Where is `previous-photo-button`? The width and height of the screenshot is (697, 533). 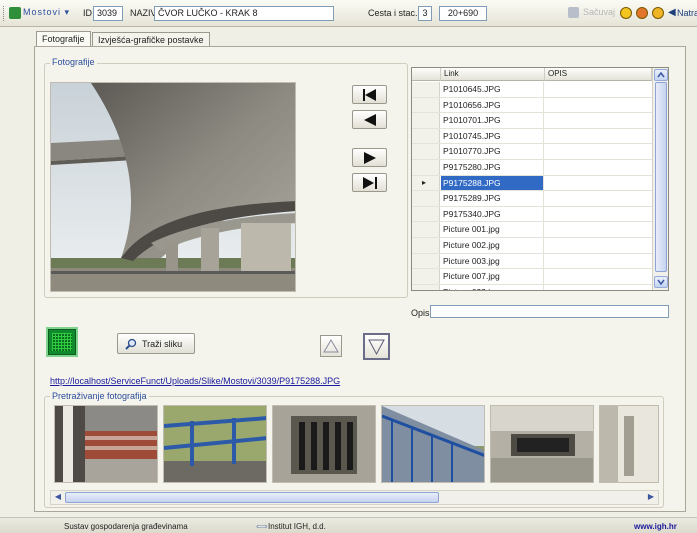
previous-photo-button is located at coordinates (369, 119).